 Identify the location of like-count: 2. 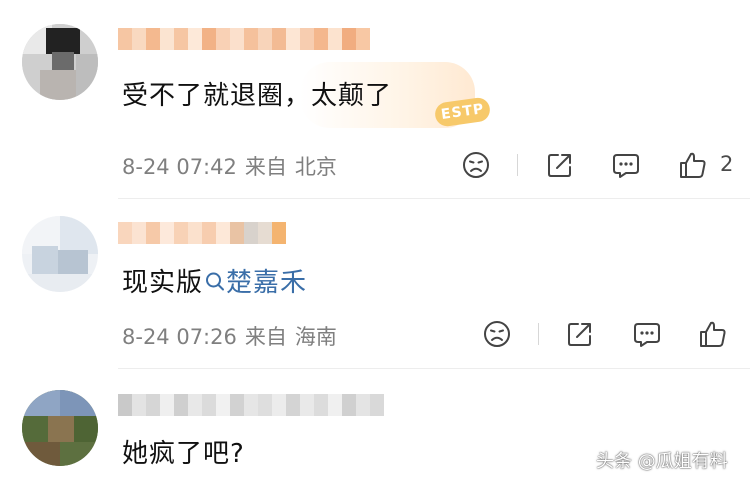
(727, 164).